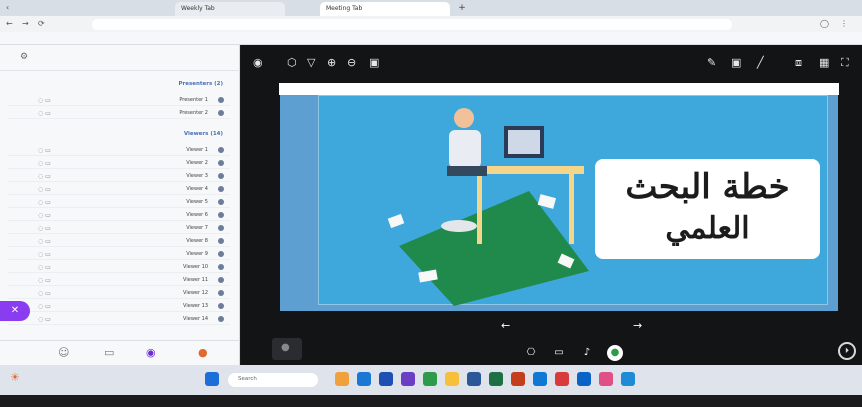  What do you see at coordinates (562, 379) in the screenshot?
I see `youtube-icon` at bounding box center [562, 379].